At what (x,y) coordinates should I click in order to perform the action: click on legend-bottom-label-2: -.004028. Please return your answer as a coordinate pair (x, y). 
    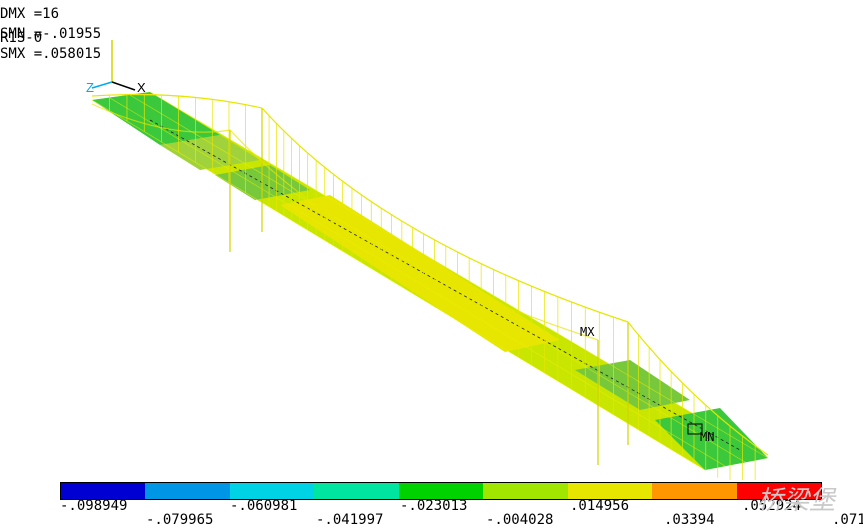
    Looking at the image, I should click on (520, 520).